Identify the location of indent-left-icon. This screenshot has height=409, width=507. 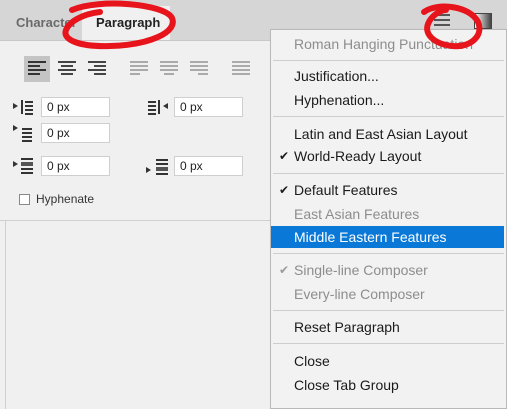
(23, 108).